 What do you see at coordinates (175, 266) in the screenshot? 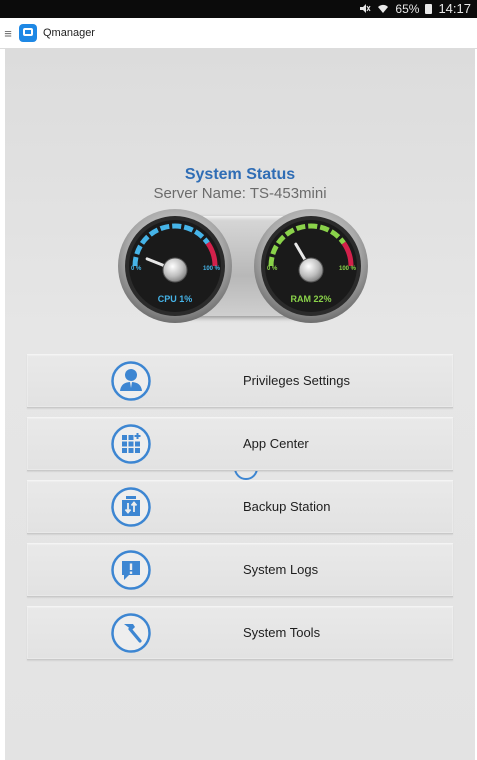
I see `cpu-gauge: 0 % 100 % CPU 1%` at bounding box center [175, 266].